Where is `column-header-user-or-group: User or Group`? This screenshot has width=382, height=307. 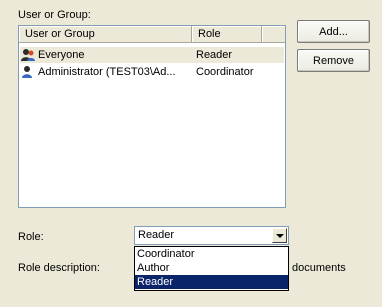
column-header-user-or-group: User or Group is located at coordinates (105, 34).